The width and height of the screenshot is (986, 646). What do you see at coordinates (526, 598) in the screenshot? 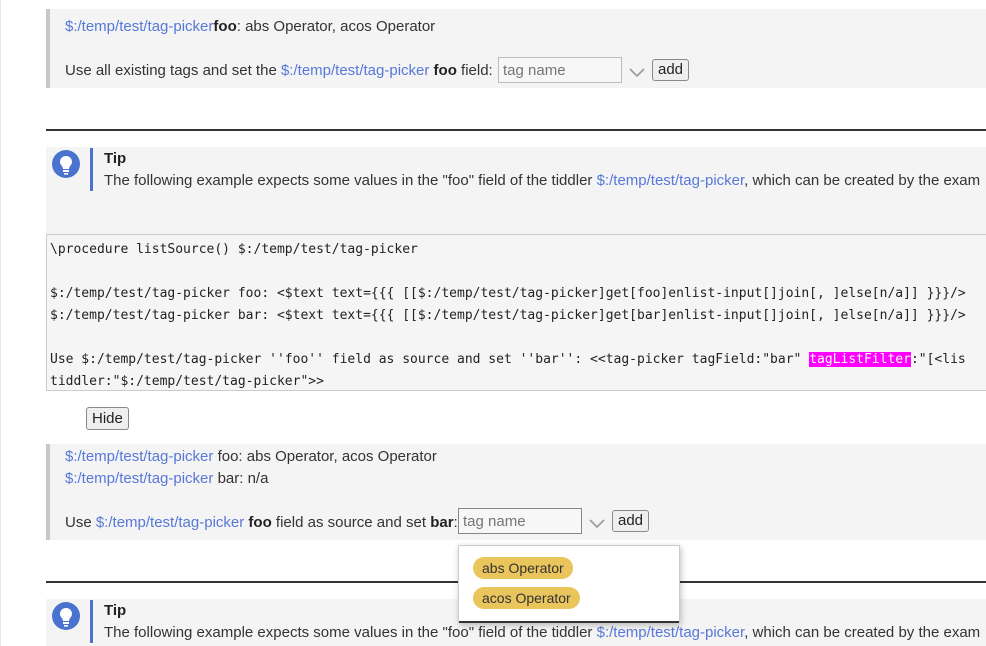
I see `tag-pill-acos-operator: acos Operator` at bounding box center [526, 598].